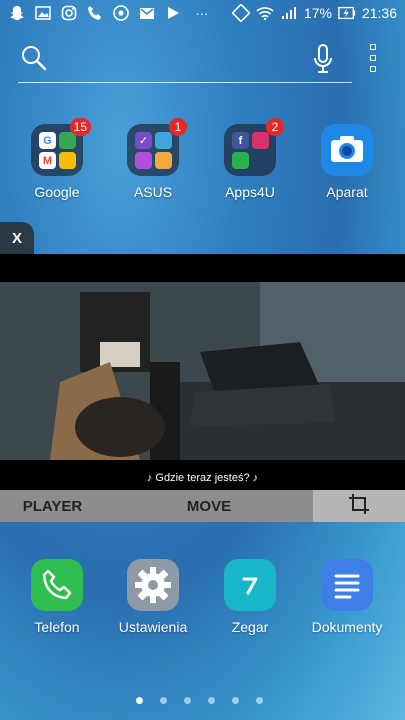 This screenshot has width=405, height=720. I want to click on app-zegar: Zegar, so click(250, 597).